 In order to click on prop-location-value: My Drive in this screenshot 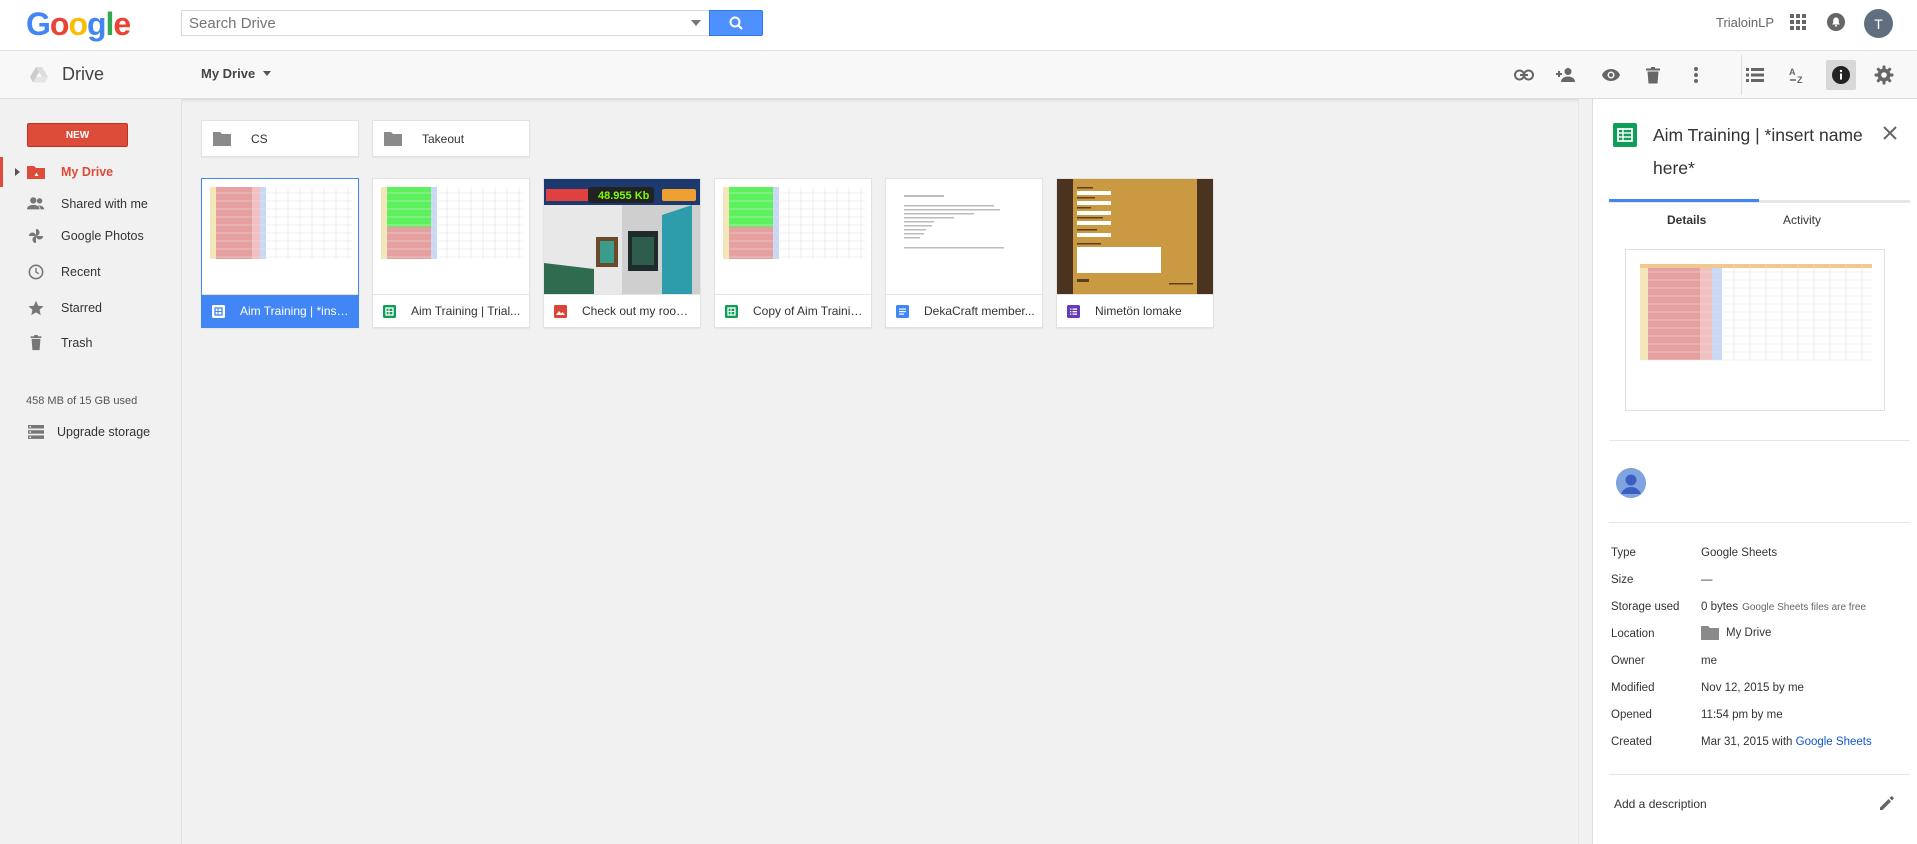, I will do `click(1736, 633)`.